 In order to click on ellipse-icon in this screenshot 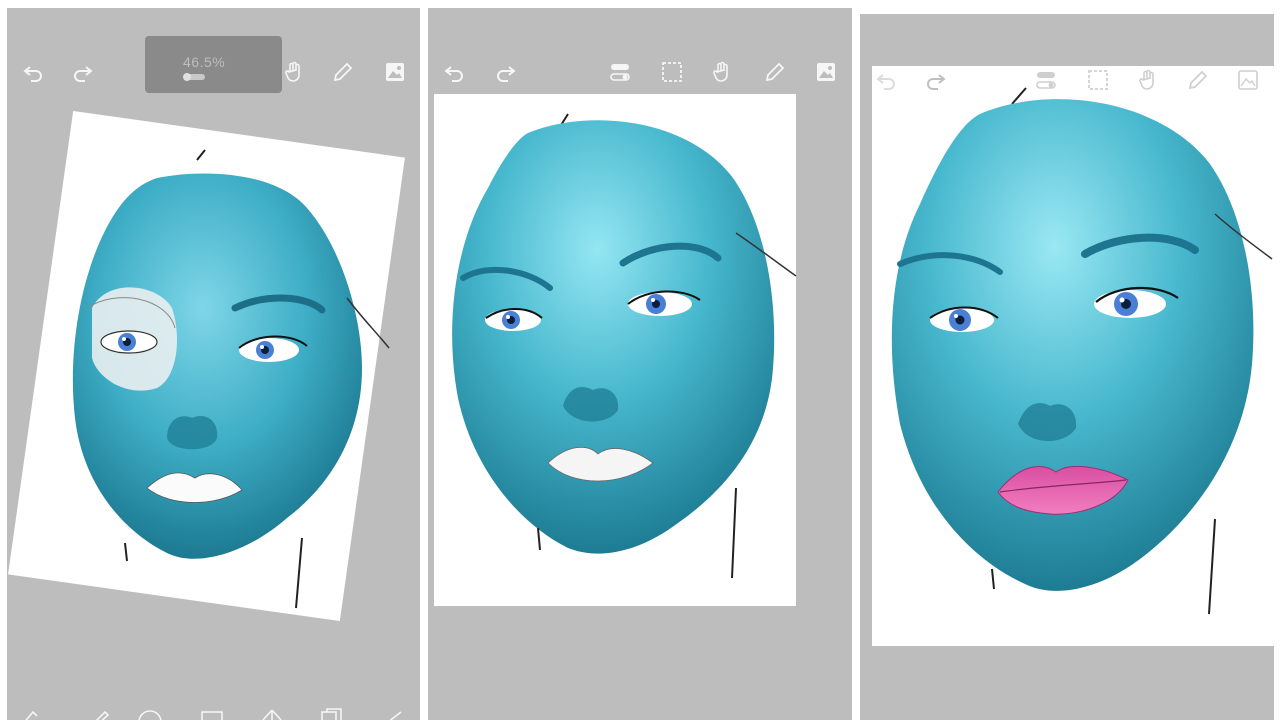, I will do `click(150, 715)`.